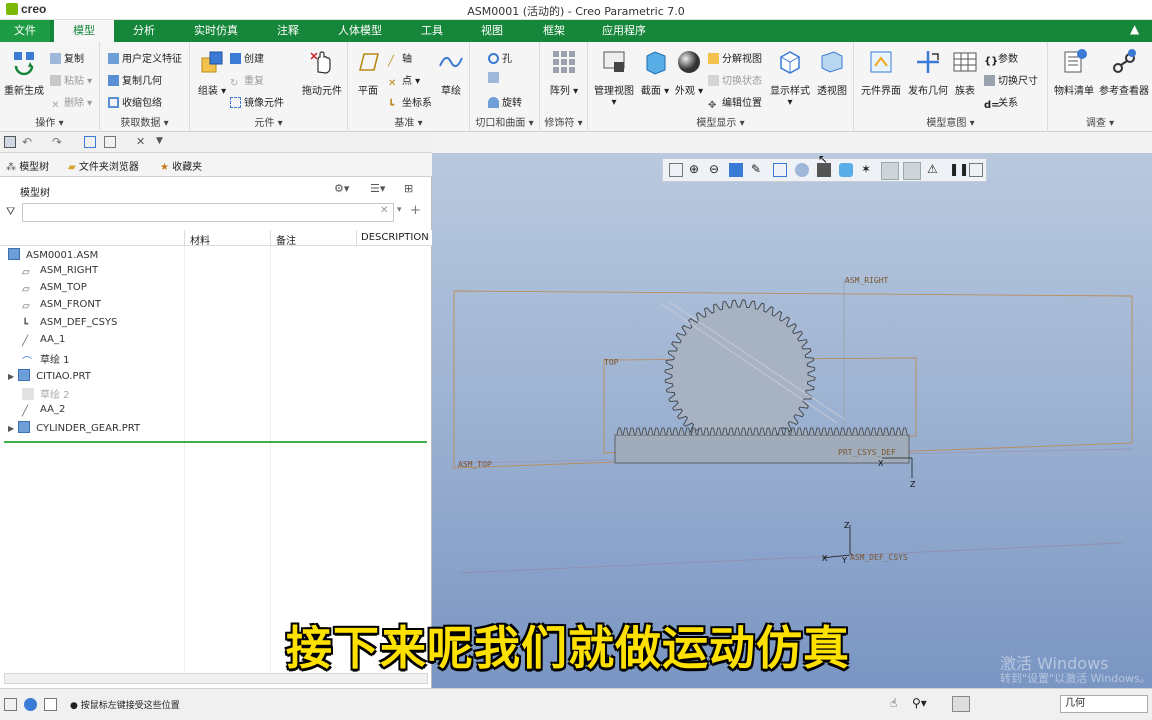  Describe the element at coordinates (404, 80) in the screenshot. I see `point-button: ✕ 点 ▾` at that location.